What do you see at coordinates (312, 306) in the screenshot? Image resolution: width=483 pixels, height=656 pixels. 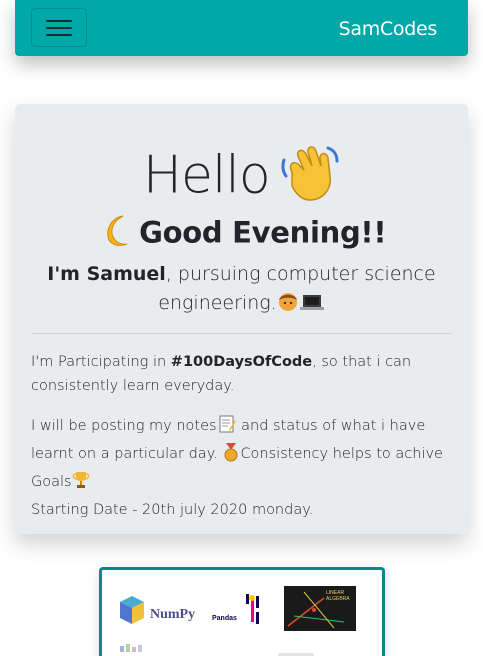 I see `laptop-icon` at bounding box center [312, 306].